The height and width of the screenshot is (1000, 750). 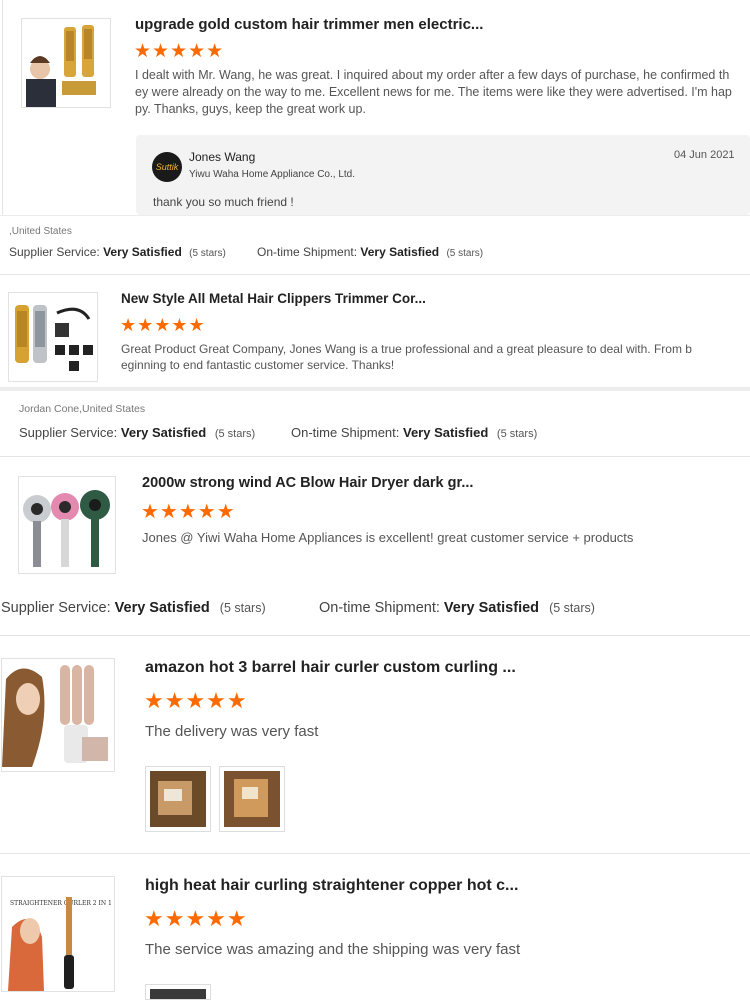 What do you see at coordinates (232, 731) in the screenshot?
I see `review-text-line: The delivery was very fast` at bounding box center [232, 731].